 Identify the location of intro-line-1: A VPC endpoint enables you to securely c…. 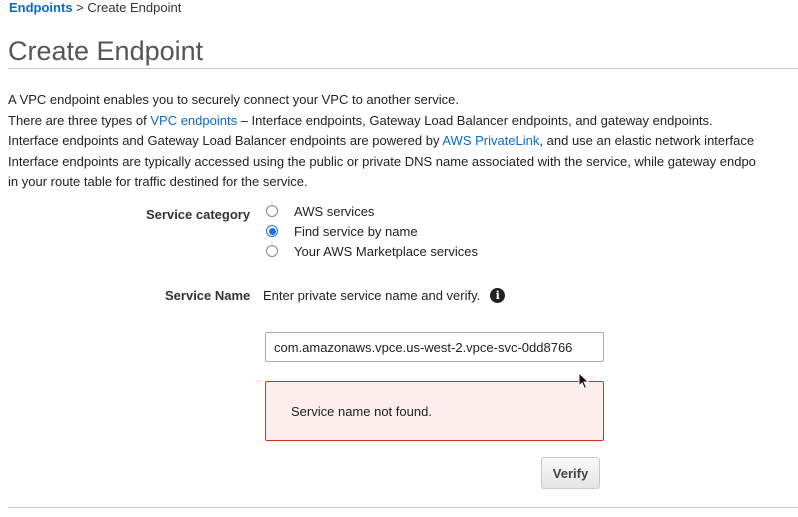
(233, 99).